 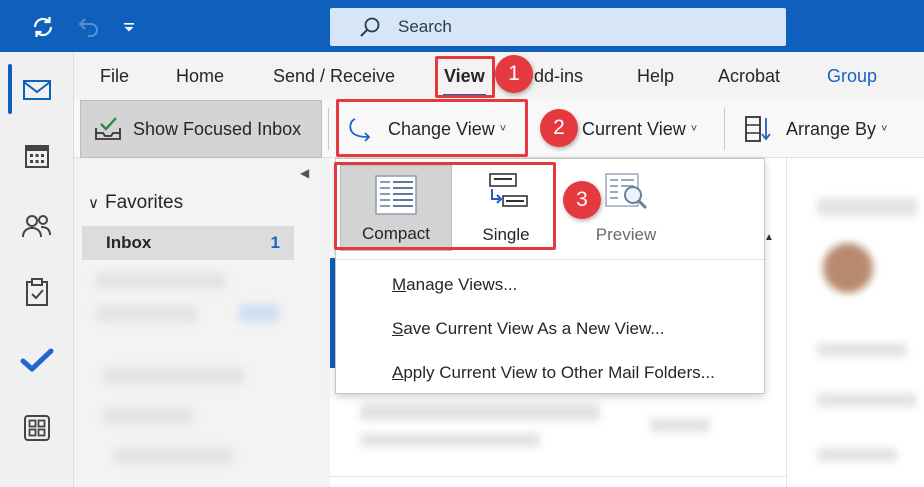 I want to click on customize-toolbar-icon, so click(x=129, y=27).